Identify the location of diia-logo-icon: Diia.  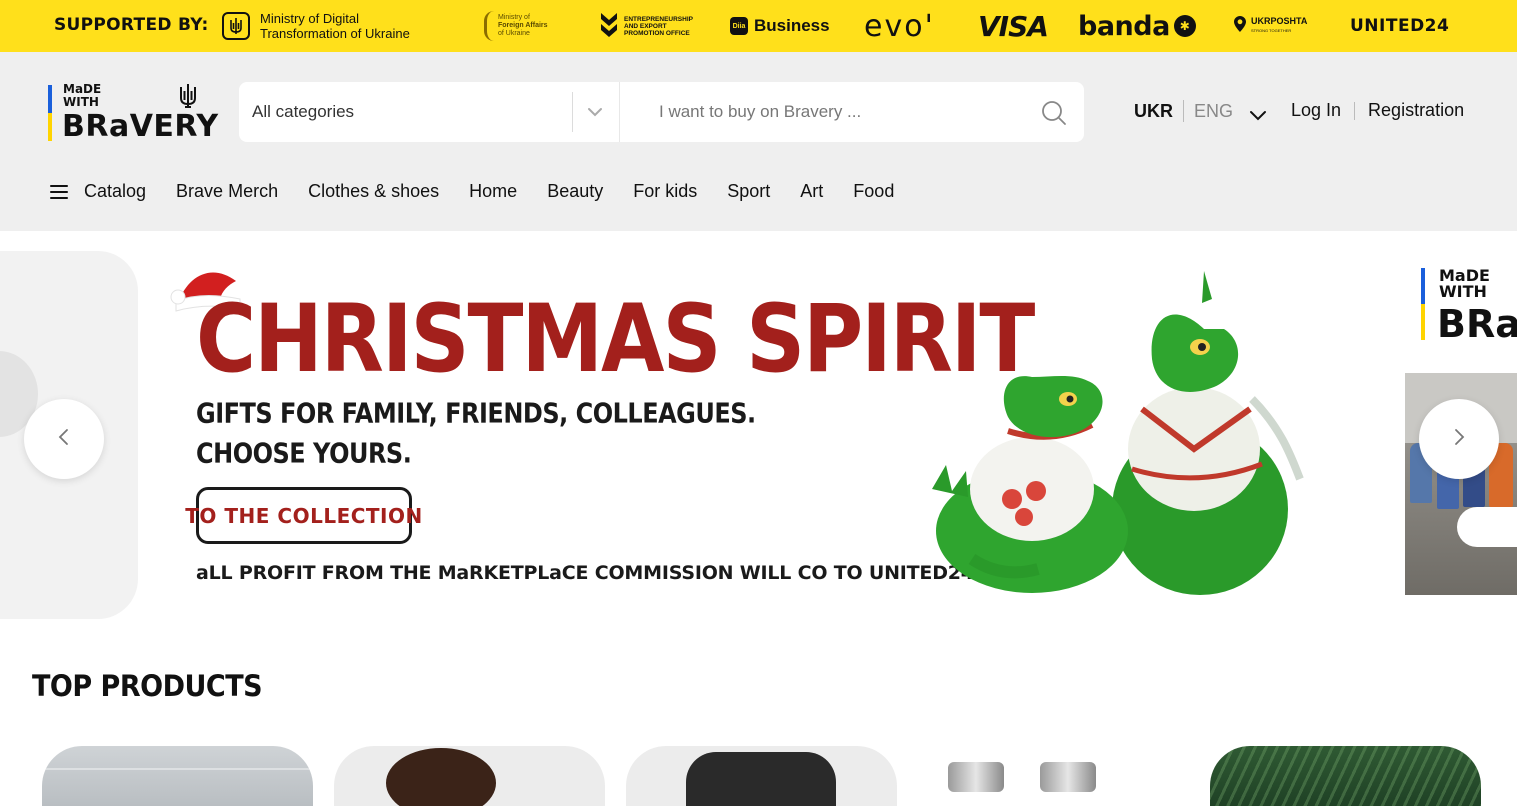
(739, 26).